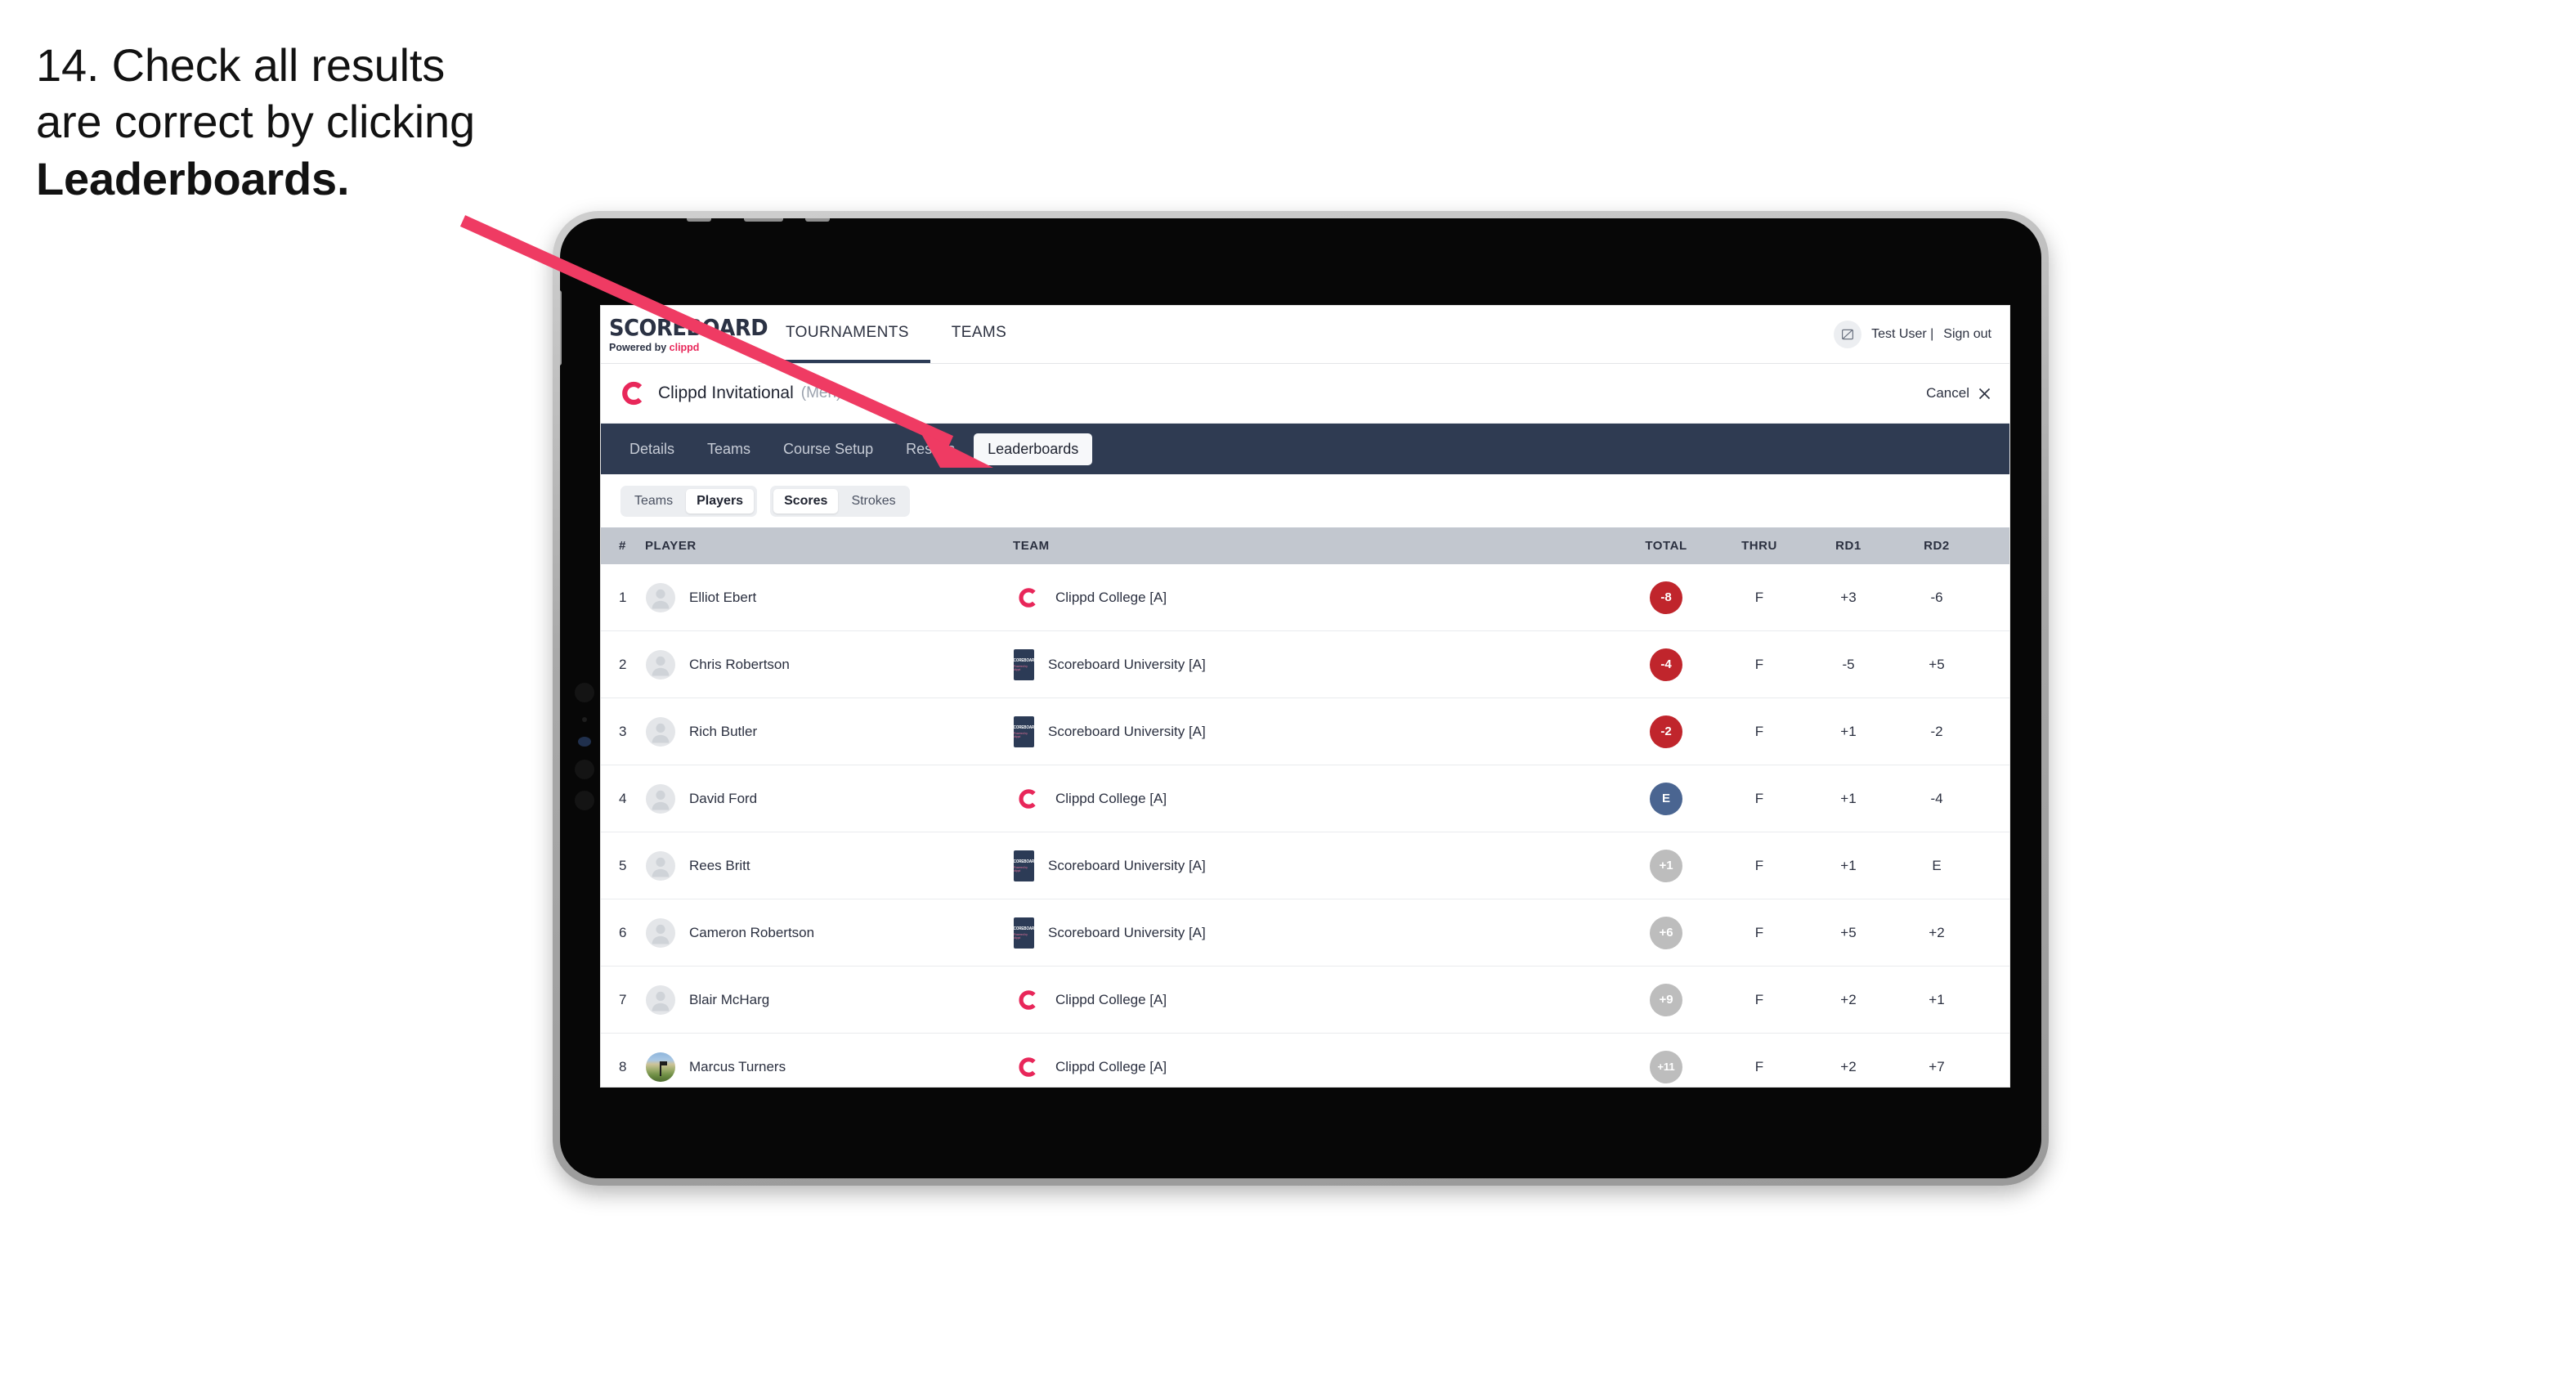  Describe the element at coordinates (720, 865) in the screenshot. I see `player-name: Rees Britt` at that location.